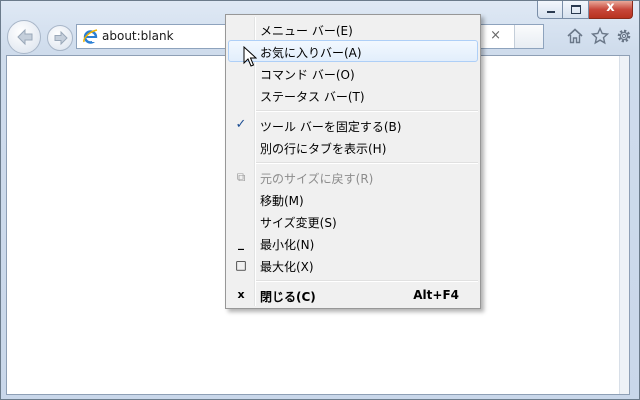 The image size is (640, 400). Describe the element at coordinates (282, 201) in the screenshot. I see `menu-item-label: 移動(M)` at that location.